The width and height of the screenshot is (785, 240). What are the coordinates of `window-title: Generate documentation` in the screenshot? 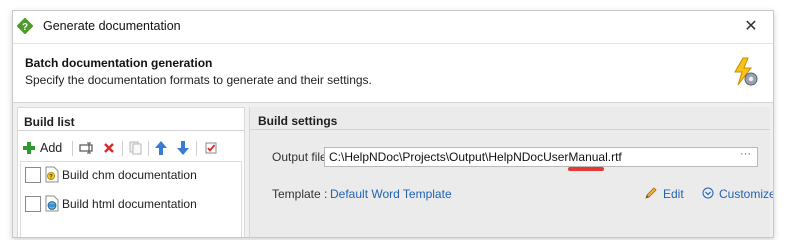 It's located at (112, 26).